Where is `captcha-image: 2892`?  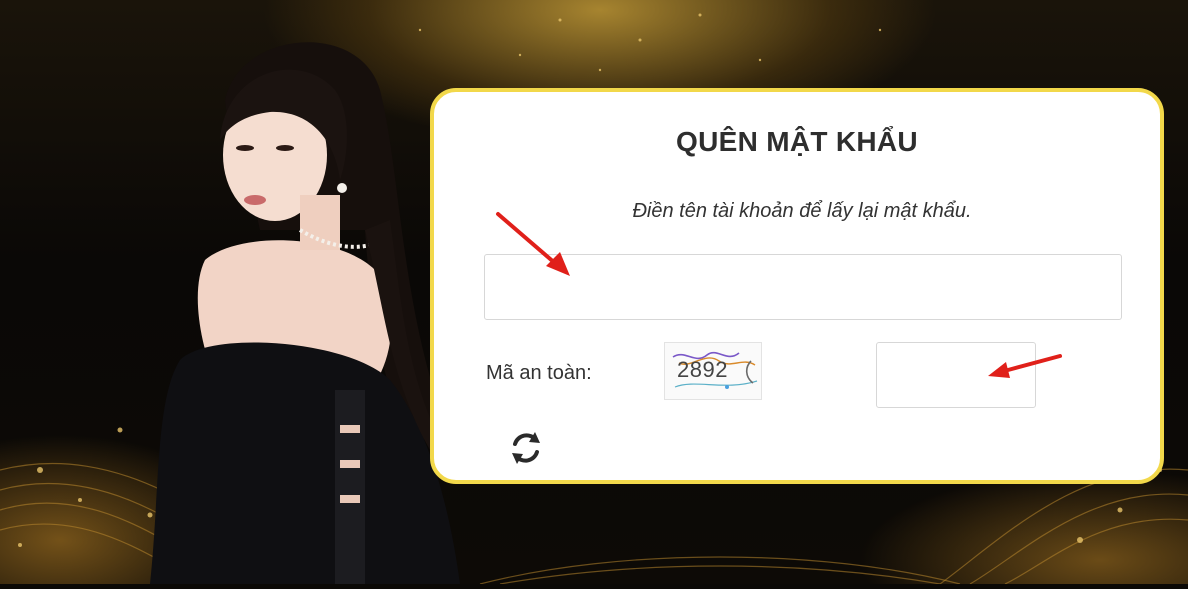 captcha-image: 2892 is located at coordinates (713, 371).